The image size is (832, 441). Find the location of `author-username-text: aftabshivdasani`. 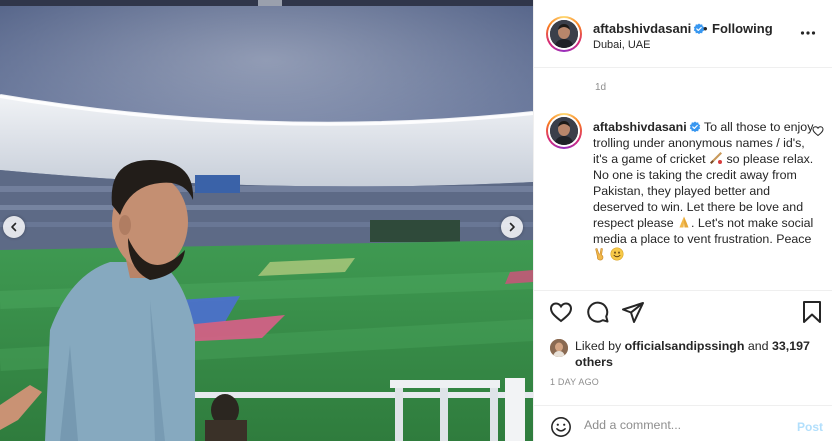

author-username-text: aftabshivdasani is located at coordinates (642, 28).